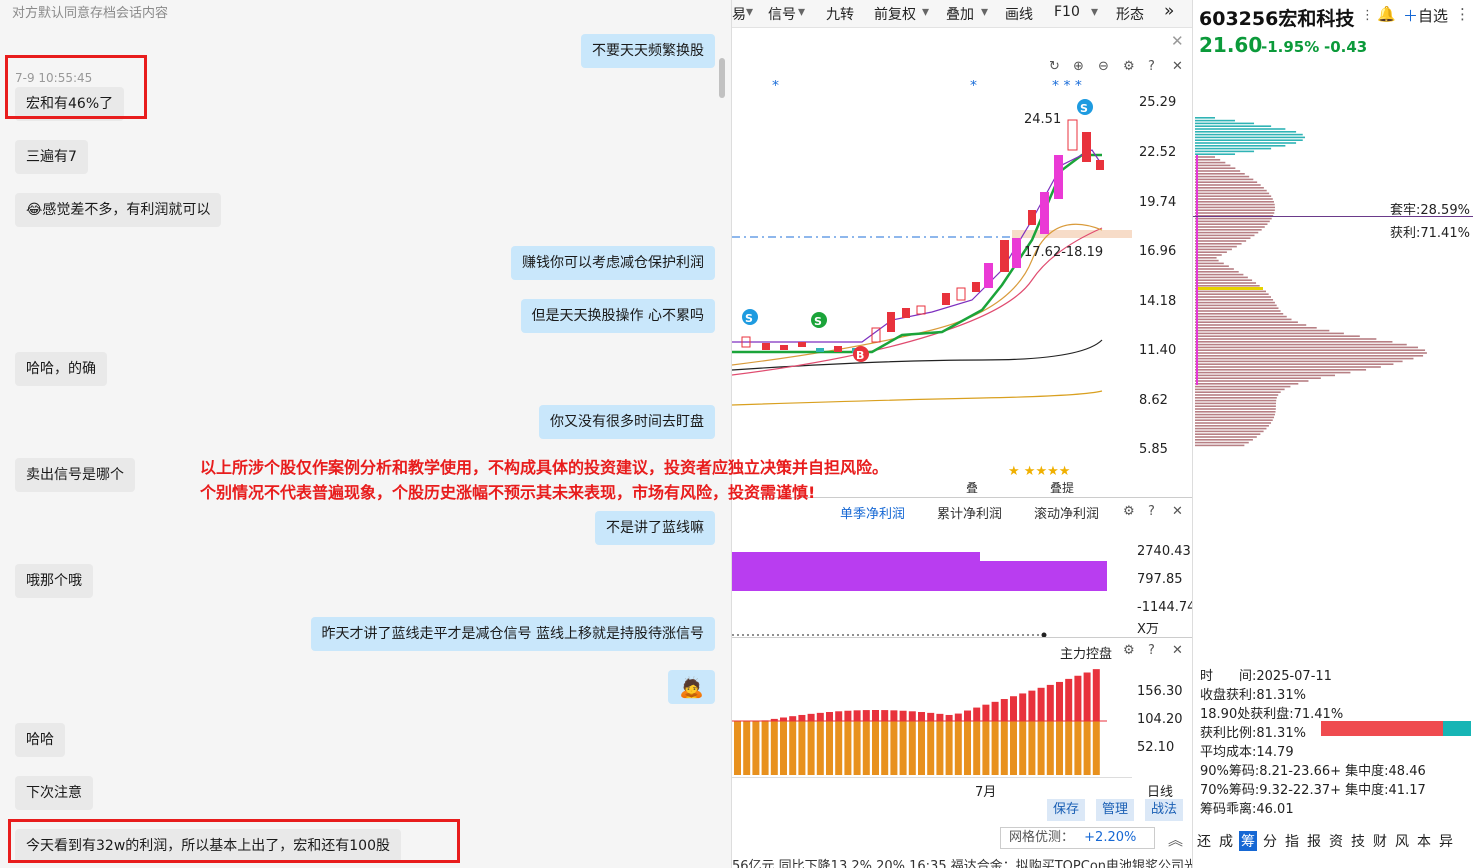  I want to click on message-bubble: 卖出信号是哪个, so click(75, 475).